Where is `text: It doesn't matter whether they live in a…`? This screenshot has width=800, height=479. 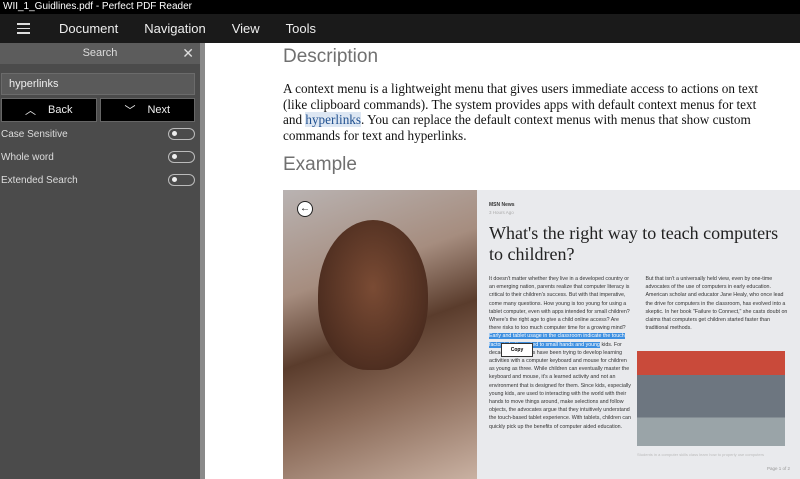 text: It doesn't matter whether they live in a… is located at coordinates (559, 304).